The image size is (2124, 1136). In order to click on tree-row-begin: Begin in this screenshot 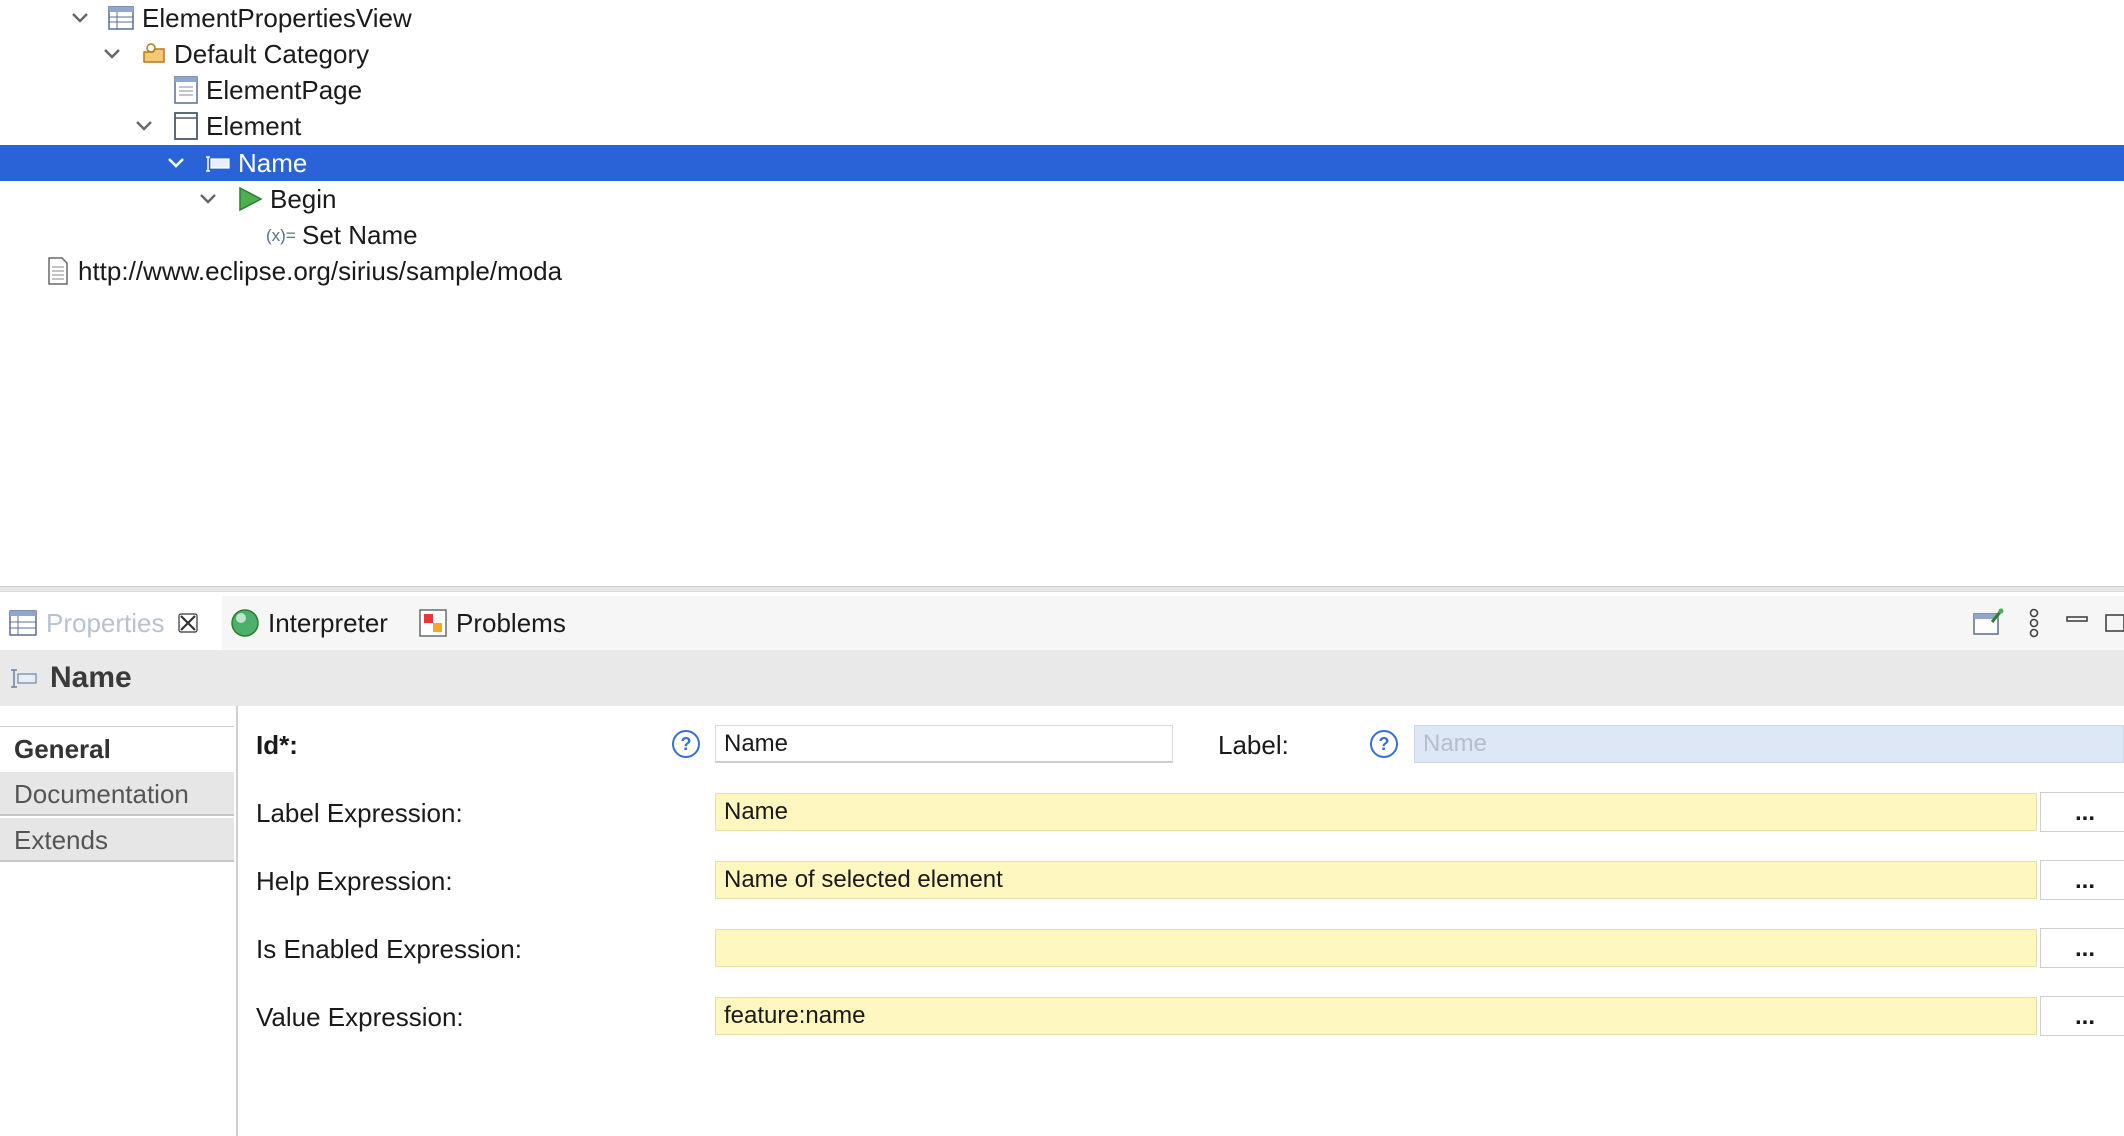, I will do `click(1062, 199)`.